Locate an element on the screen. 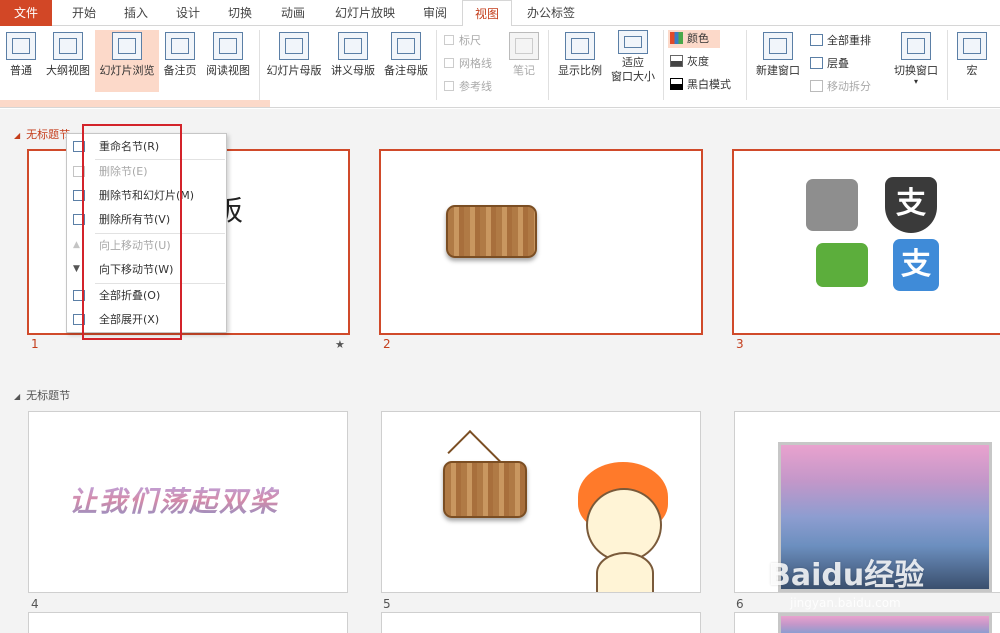 The width and height of the screenshot is (1000, 633). slide-number: 2 is located at coordinates (387, 344).